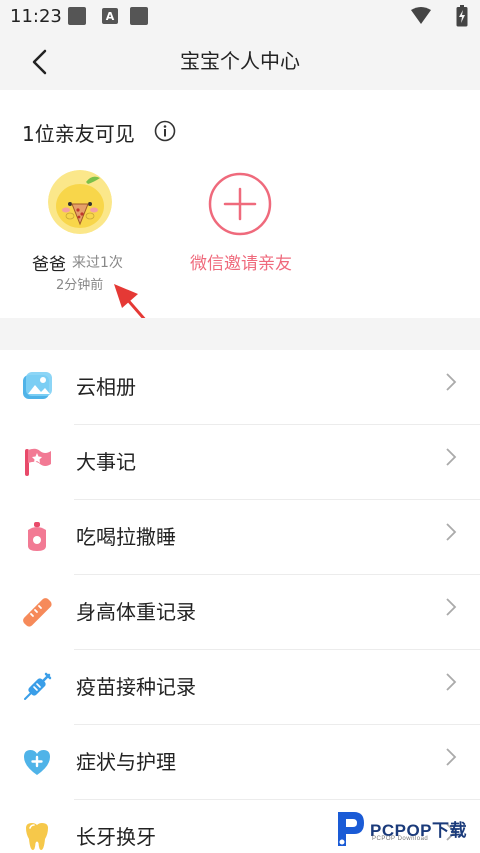 The height and width of the screenshot is (853, 480). What do you see at coordinates (49, 265) in the screenshot?
I see `member-name: 爸爸` at bounding box center [49, 265].